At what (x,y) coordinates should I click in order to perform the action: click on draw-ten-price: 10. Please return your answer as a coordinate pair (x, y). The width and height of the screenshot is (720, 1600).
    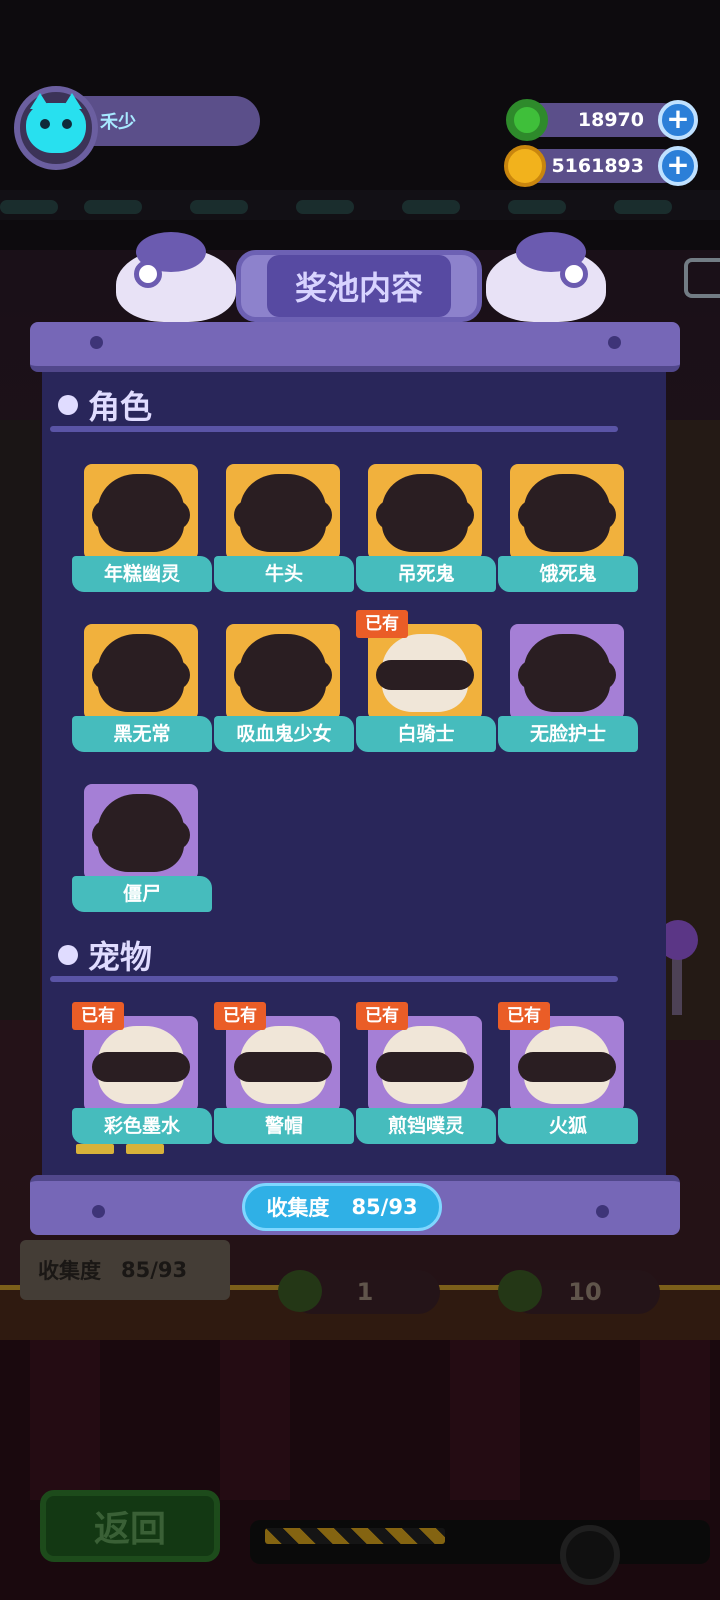
    Looking at the image, I should click on (579, 1292).